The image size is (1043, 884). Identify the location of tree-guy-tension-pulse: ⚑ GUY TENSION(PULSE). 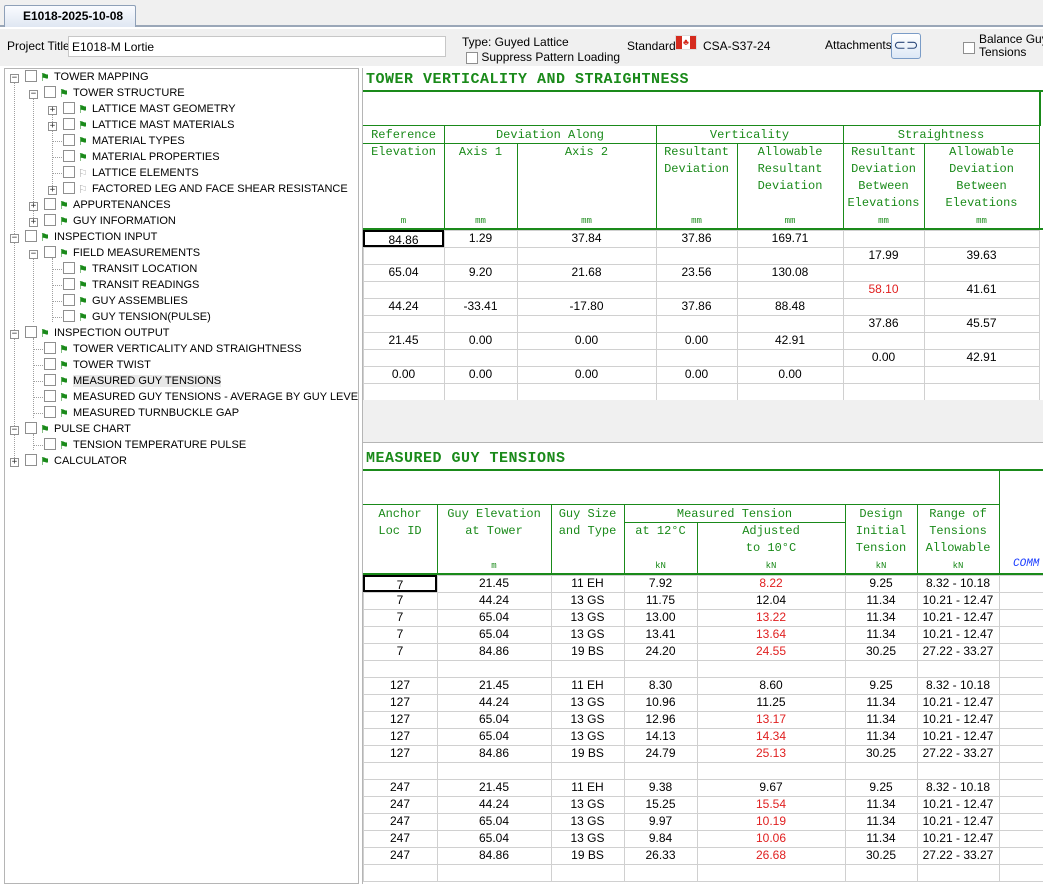
(137, 317).